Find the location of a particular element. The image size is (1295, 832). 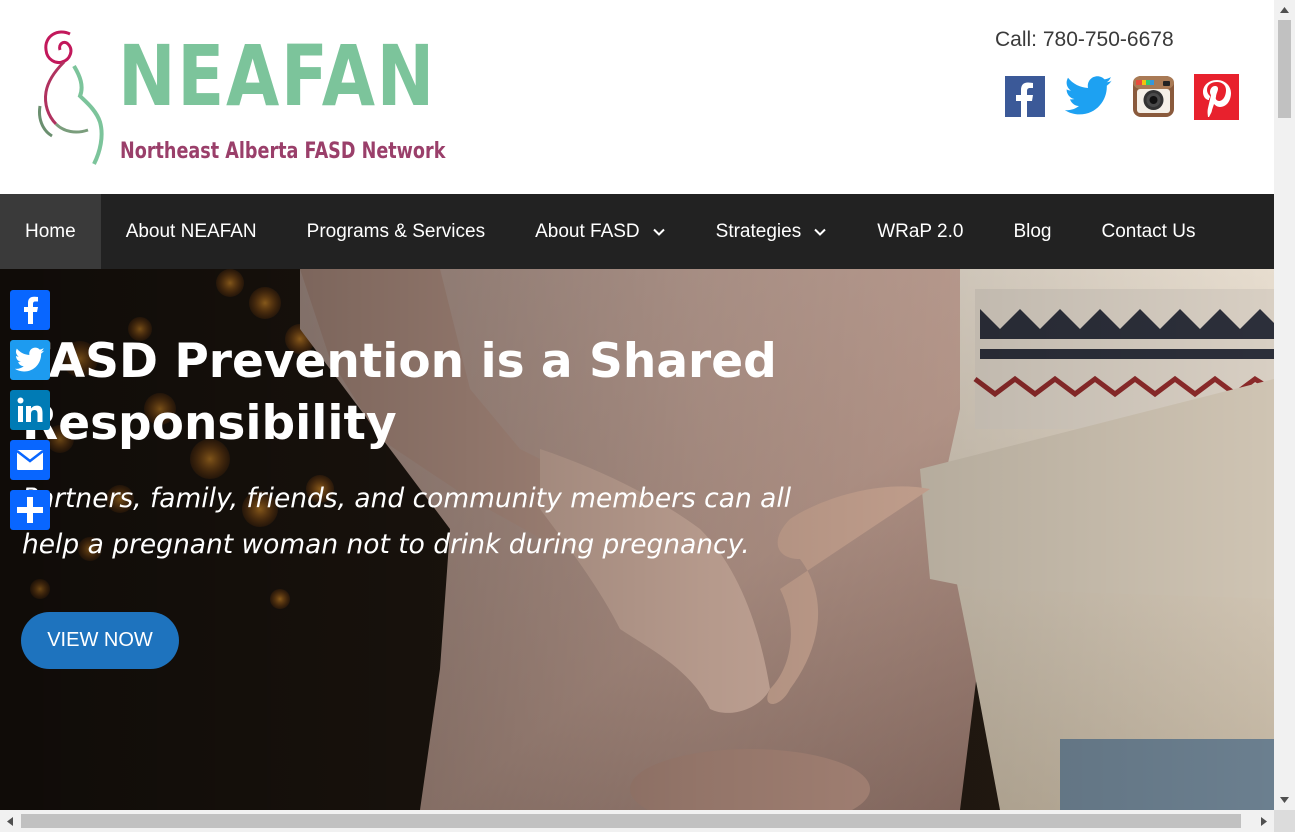

nav-item-strategies: Strategies is located at coordinates (772, 231).